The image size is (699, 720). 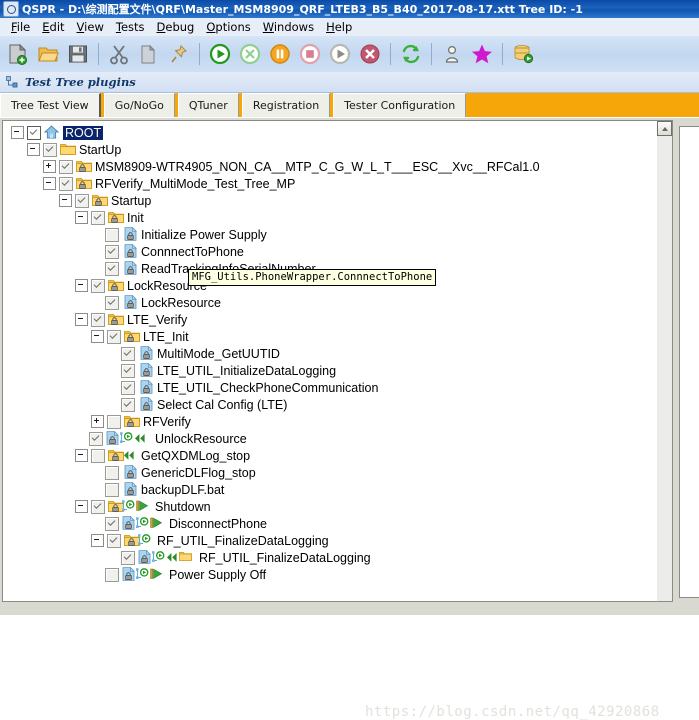 What do you see at coordinates (119, 54) in the screenshot?
I see `cut-icon` at bounding box center [119, 54].